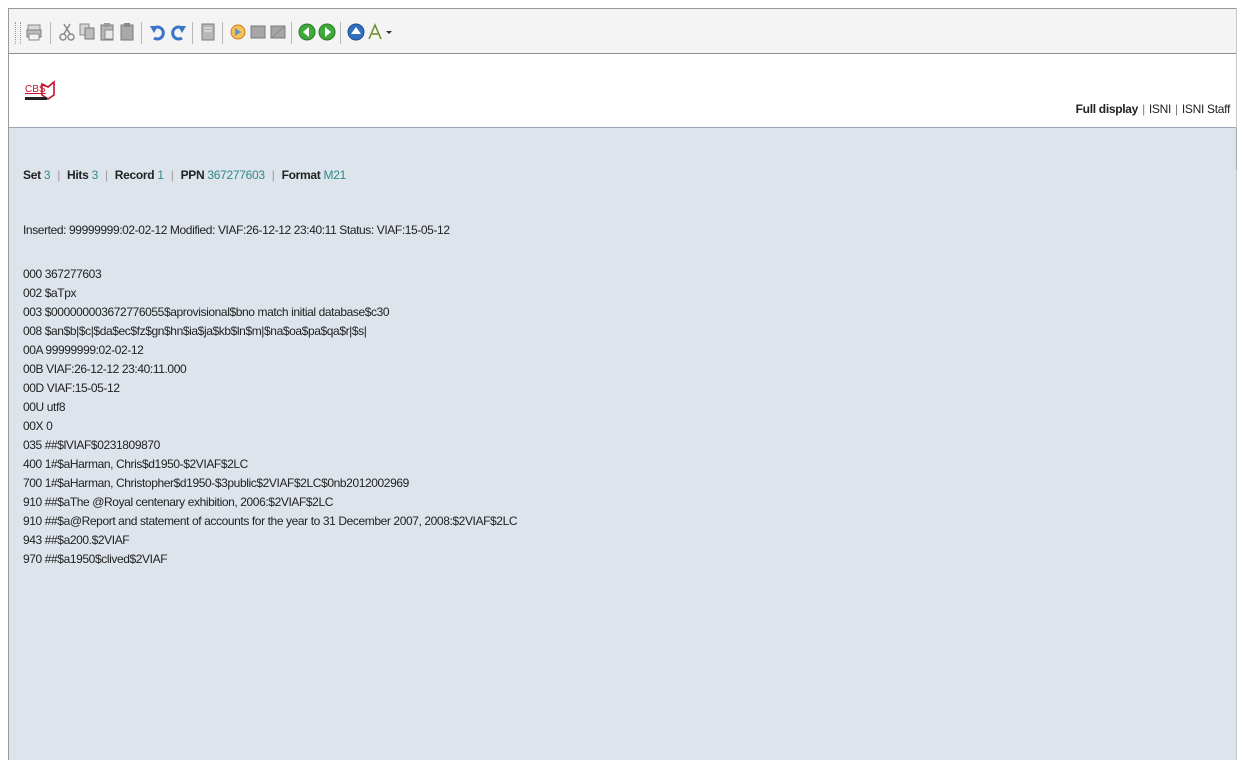 This screenshot has height=760, width=1243. I want to click on dropdown-arrow-icon, so click(389, 32).